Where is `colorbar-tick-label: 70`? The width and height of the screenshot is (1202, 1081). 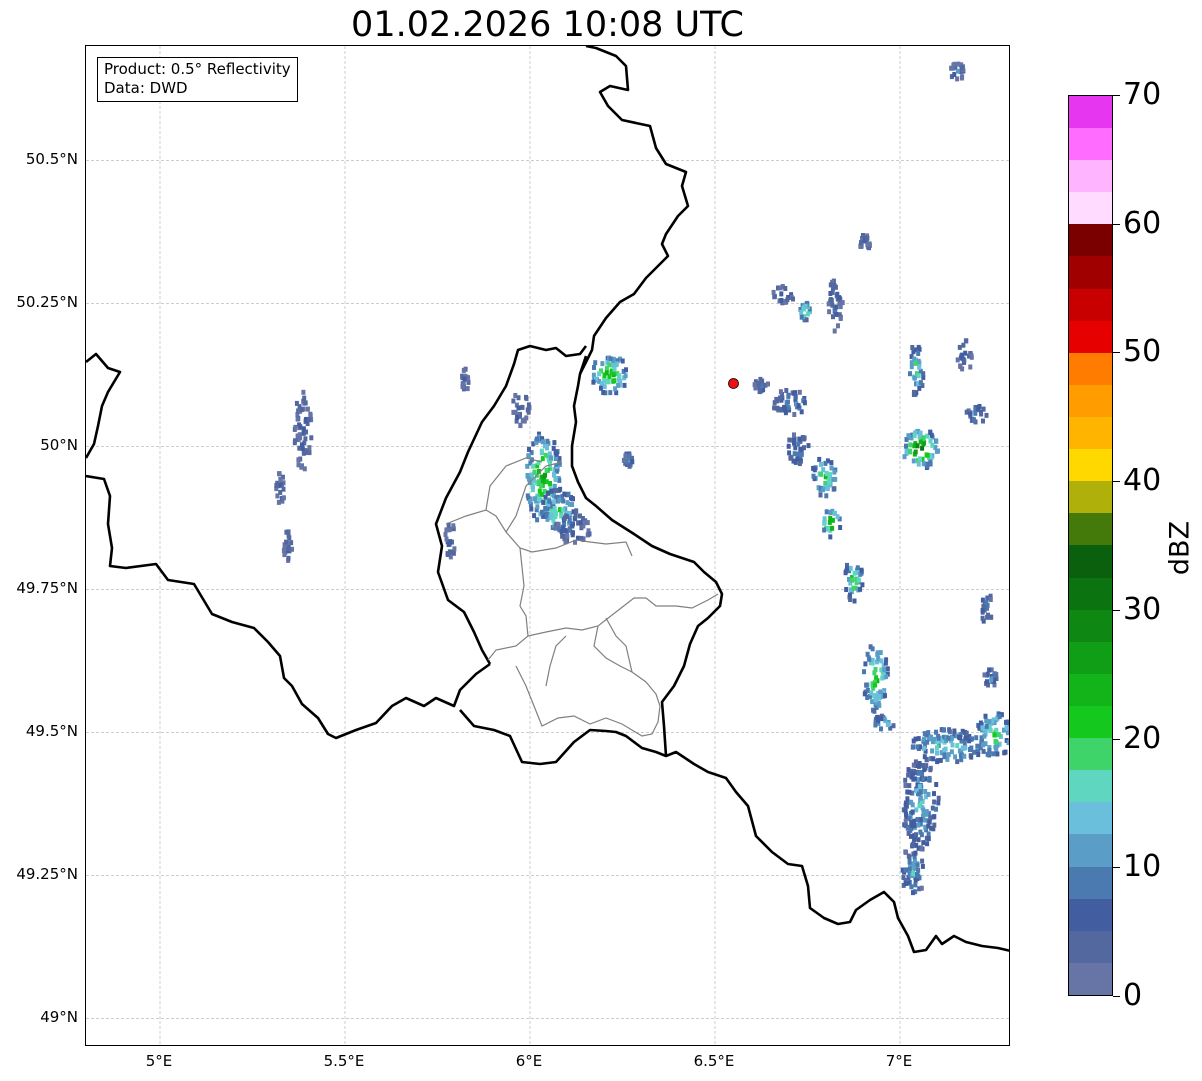 colorbar-tick-label: 70 is located at coordinates (1142, 94).